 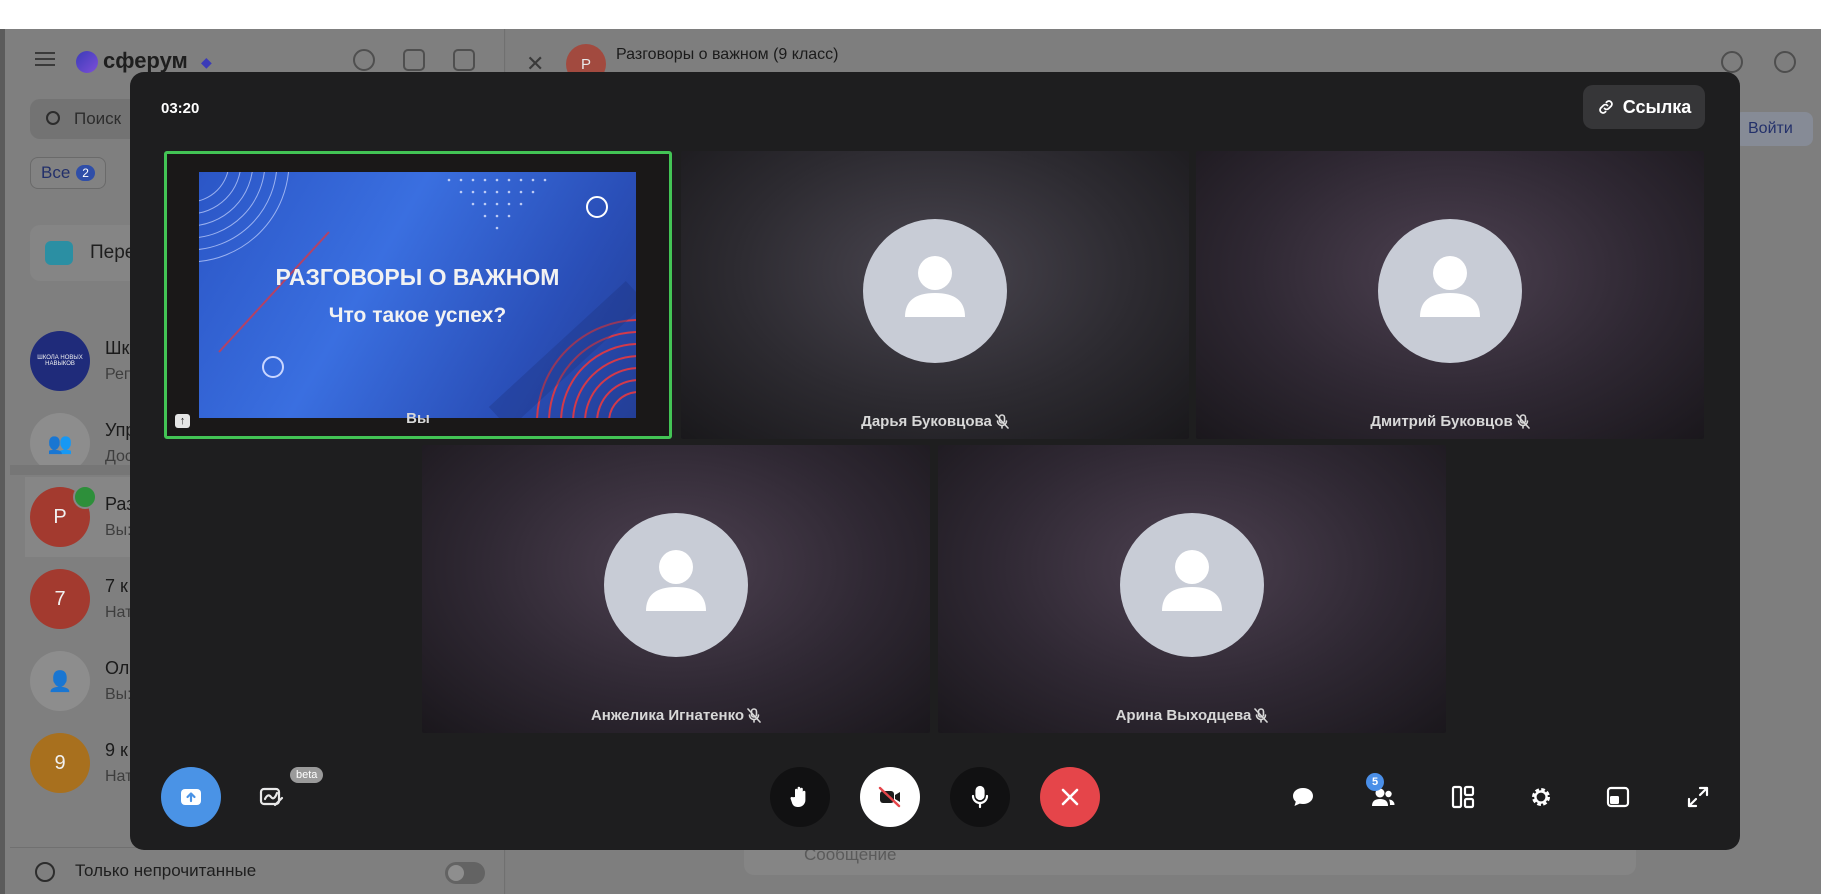 I want to click on slide-decoration, so click(x=417, y=295).